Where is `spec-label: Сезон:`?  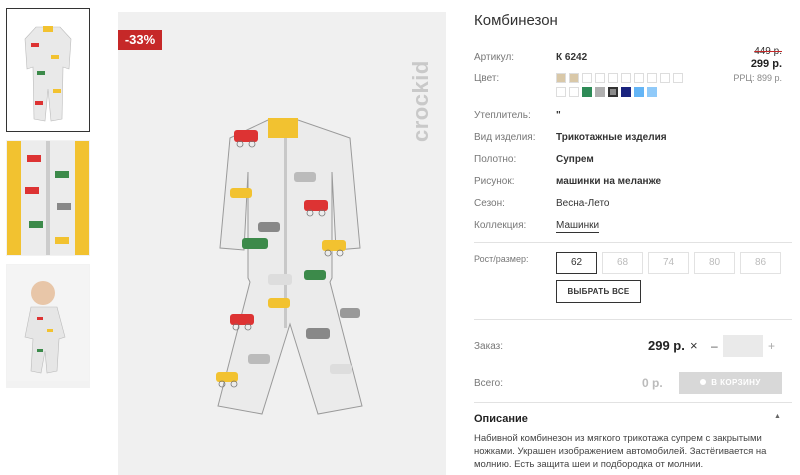
spec-label: Сезон: is located at coordinates (489, 203).